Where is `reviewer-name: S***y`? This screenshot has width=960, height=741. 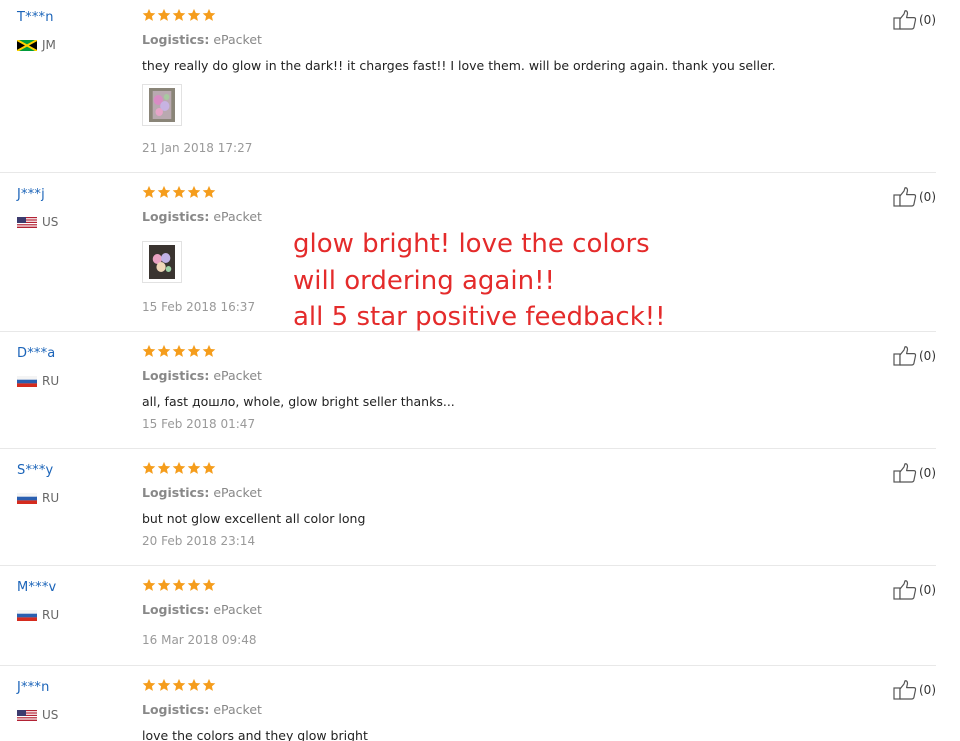 reviewer-name: S***y is located at coordinates (35, 470).